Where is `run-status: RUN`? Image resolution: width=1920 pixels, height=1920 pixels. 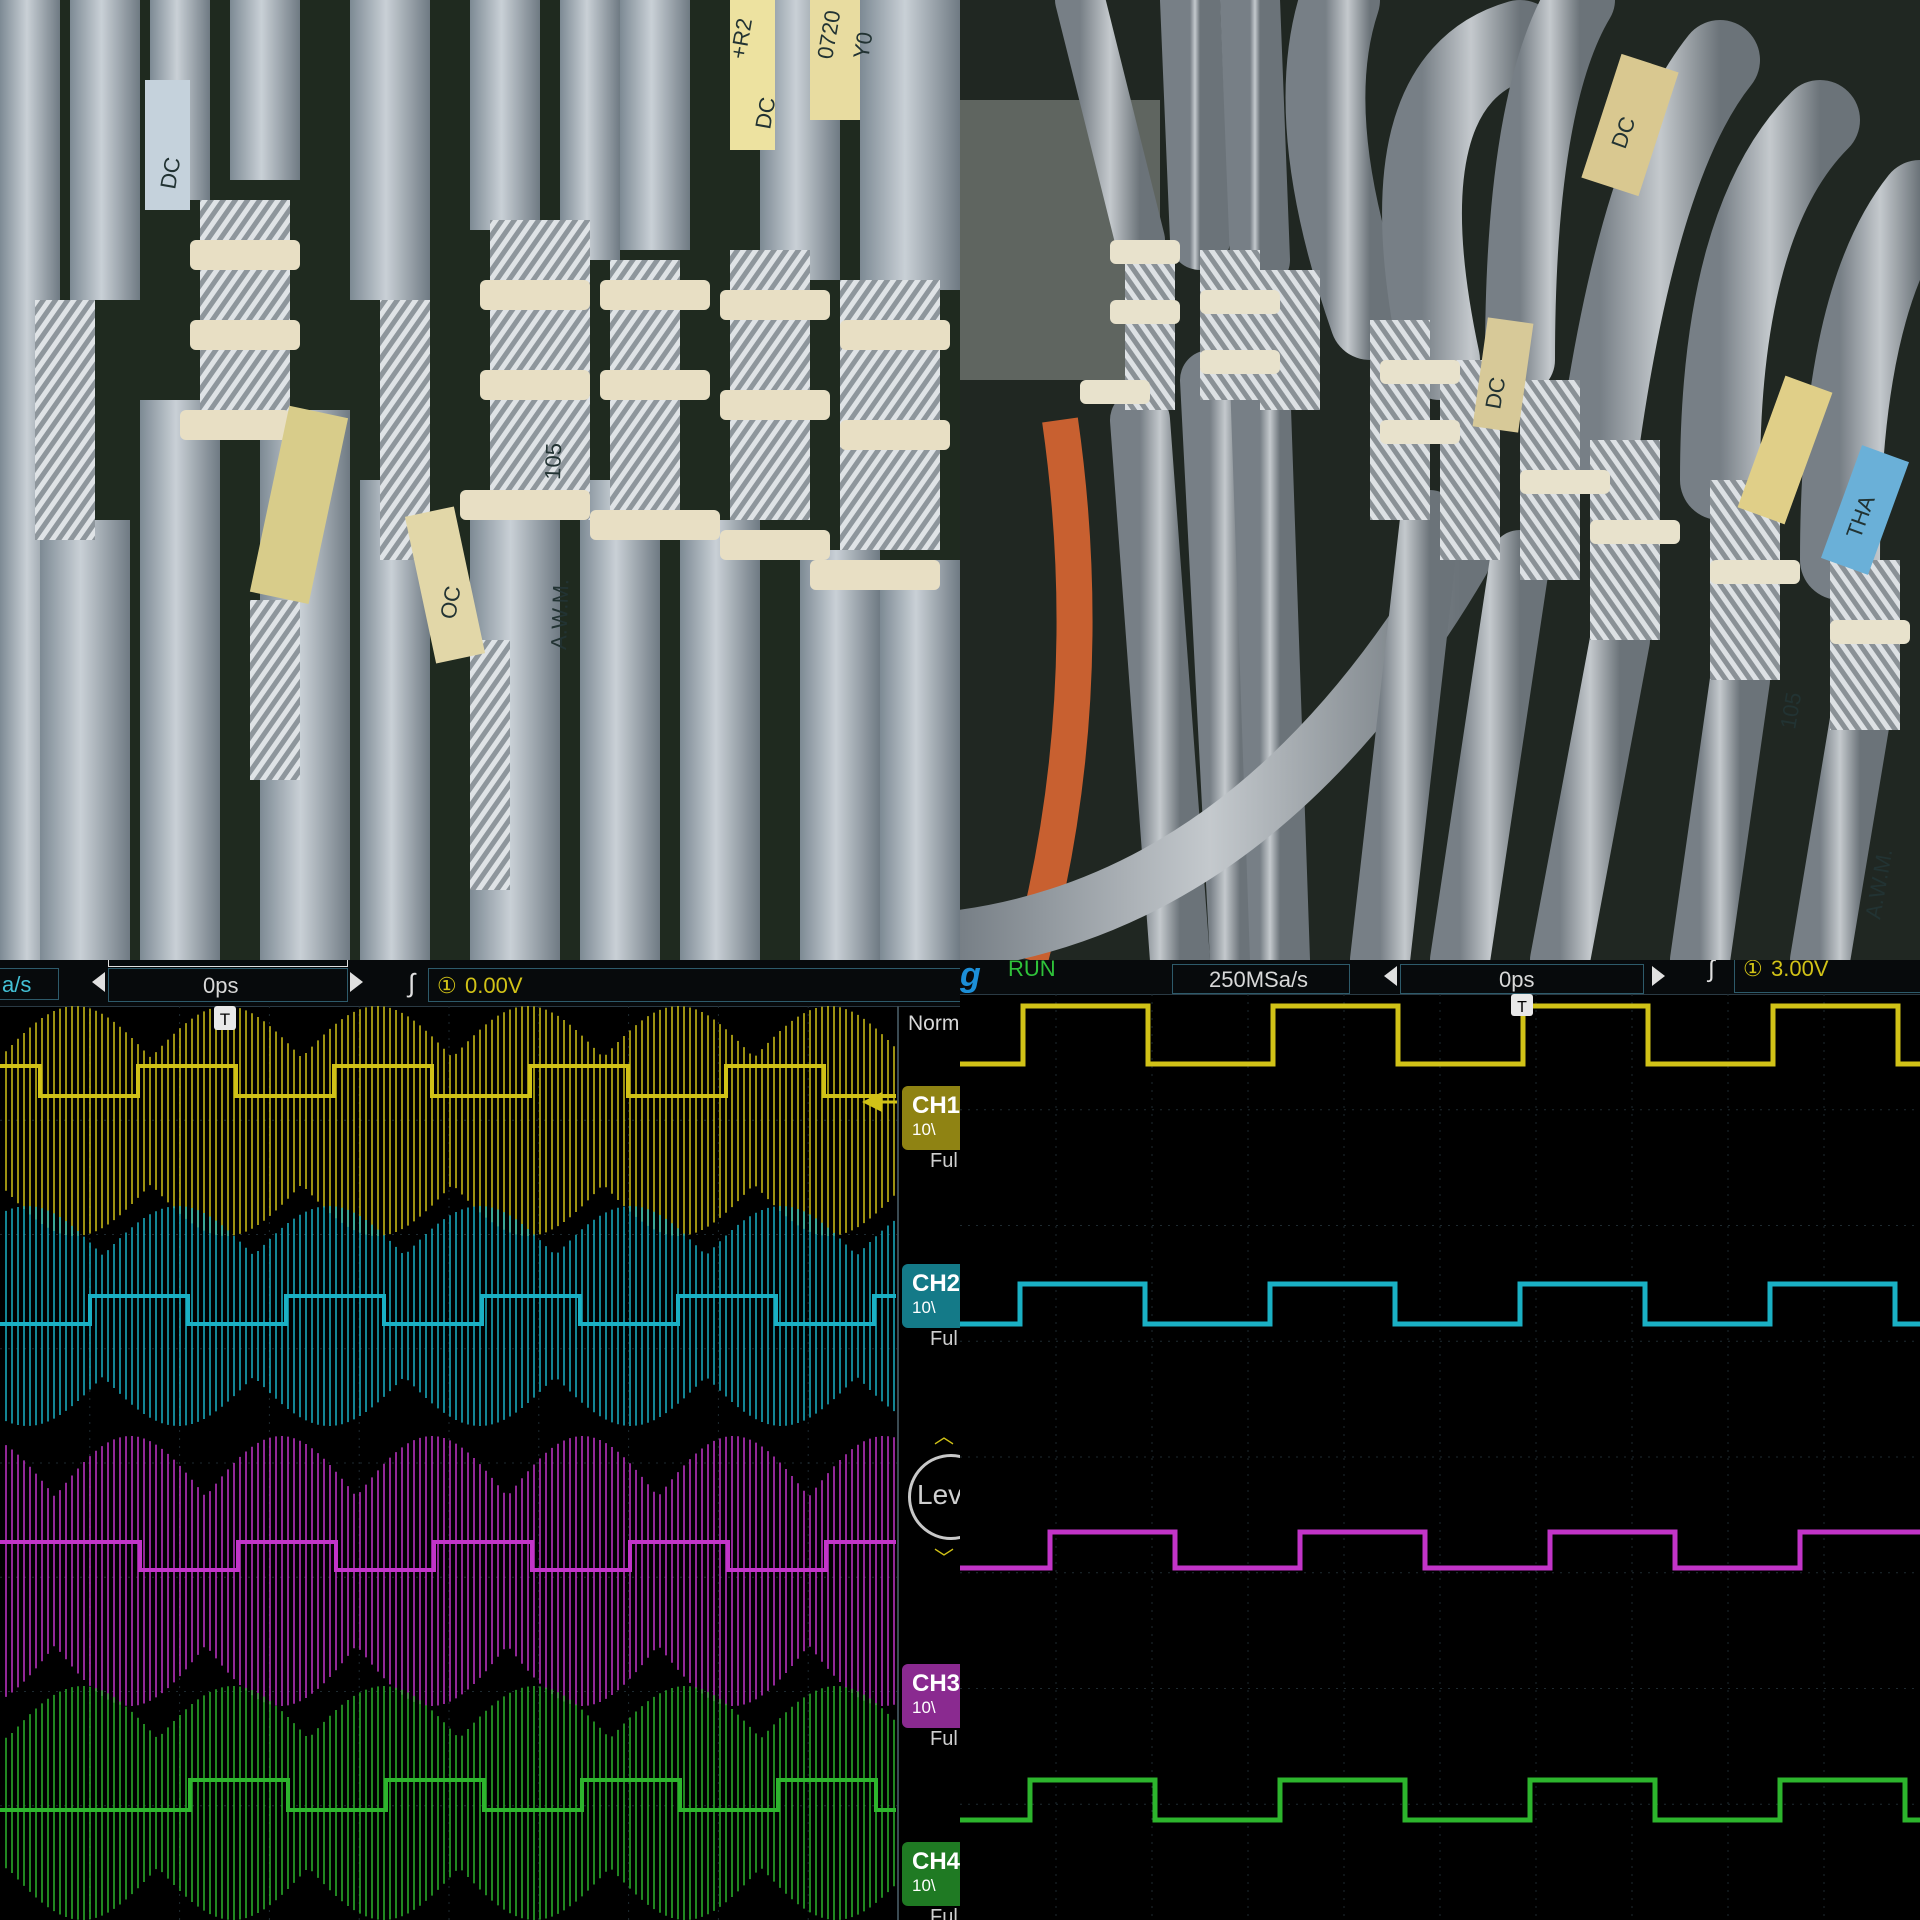
run-status: RUN is located at coordinates (1032, 970).